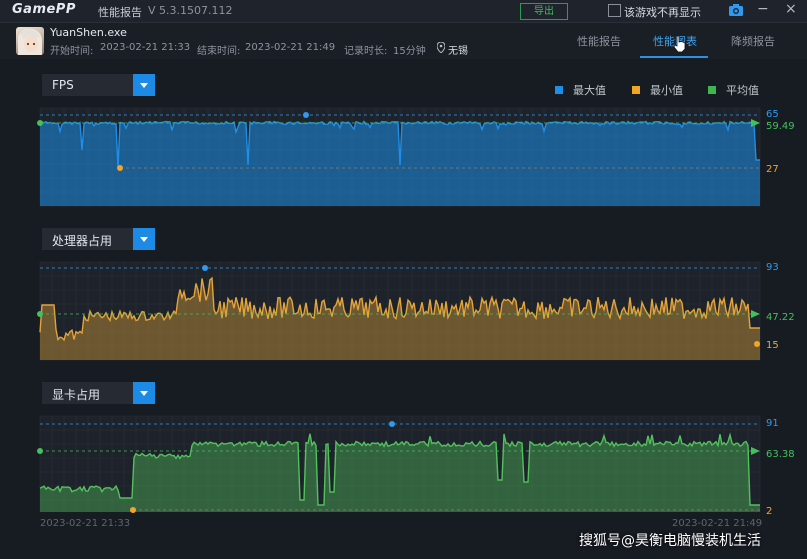  What do you see at coordinates (772, 114) in the screenshot?
I see `fps-max-value: 65` at bounding box center [772, 114].